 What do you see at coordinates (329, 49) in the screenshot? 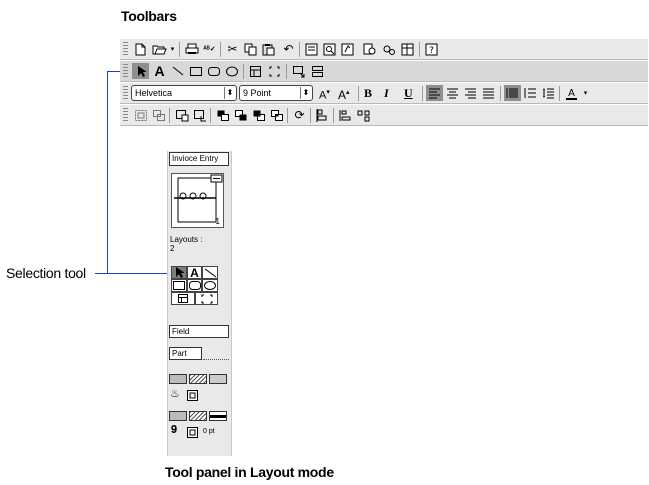
I see `find-mode-icon` at bounding box center [329, 49].